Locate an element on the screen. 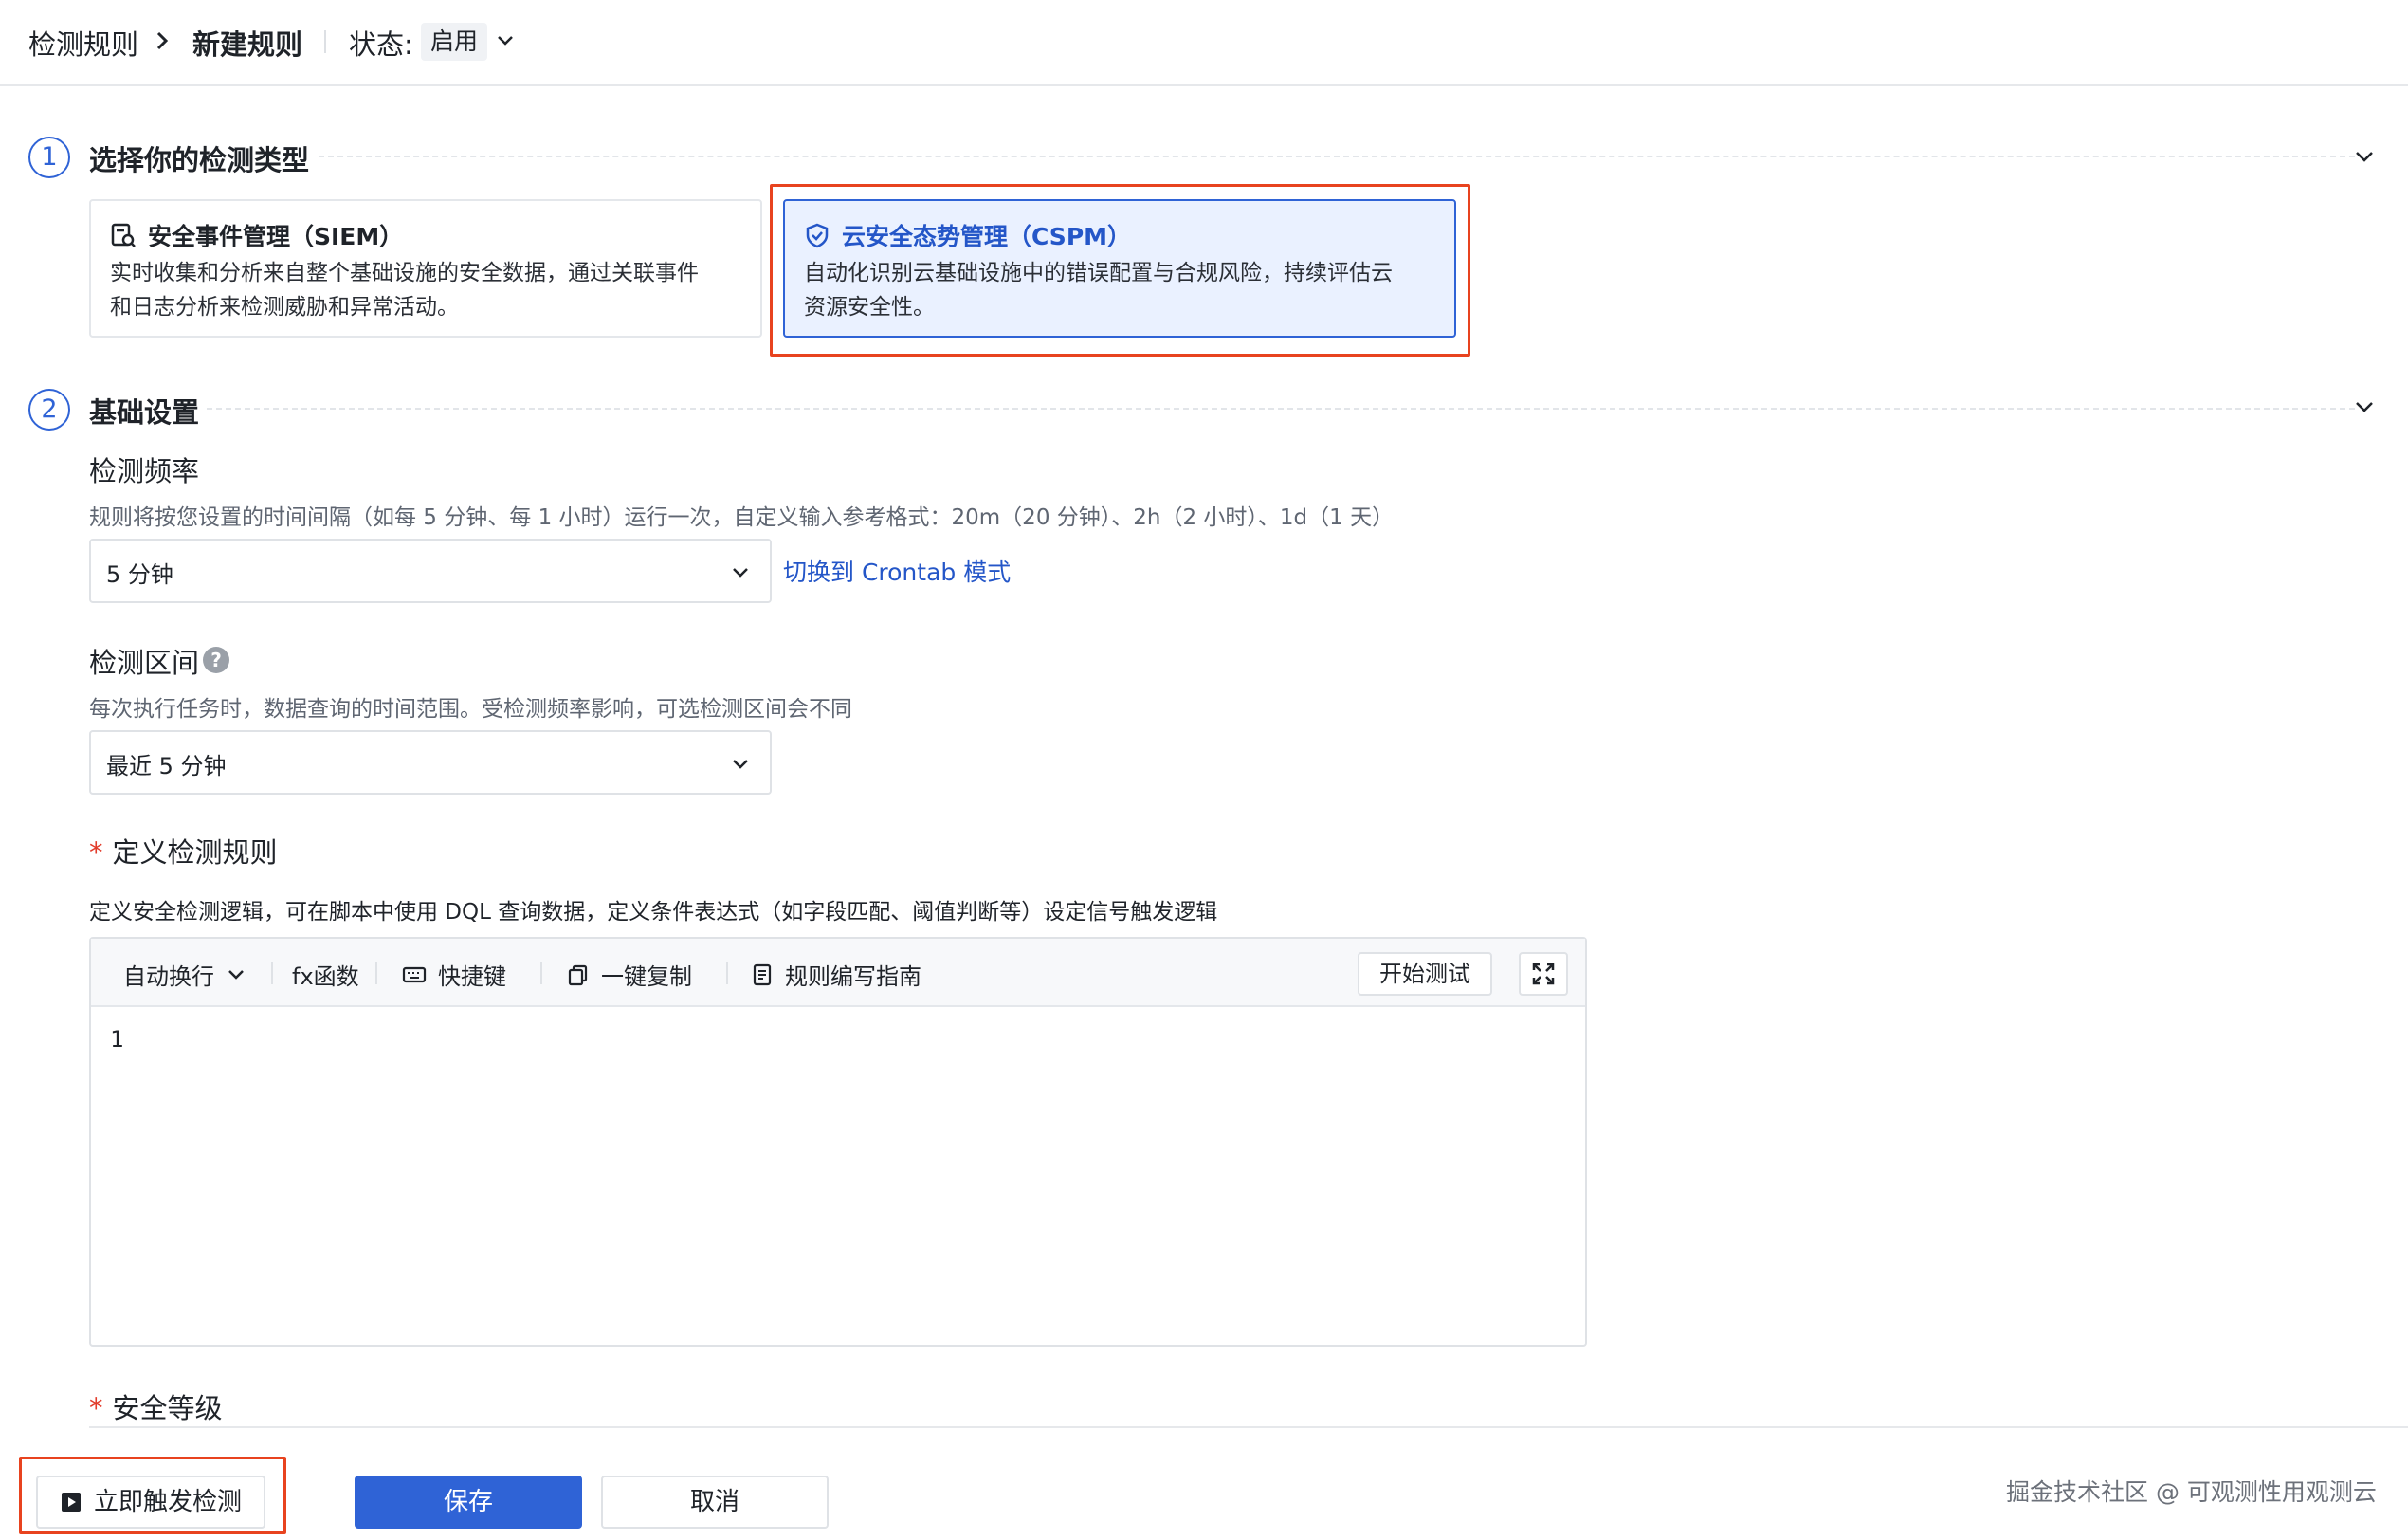  word-wrap-label: 自动换行 is located at coordinates (168, 976).